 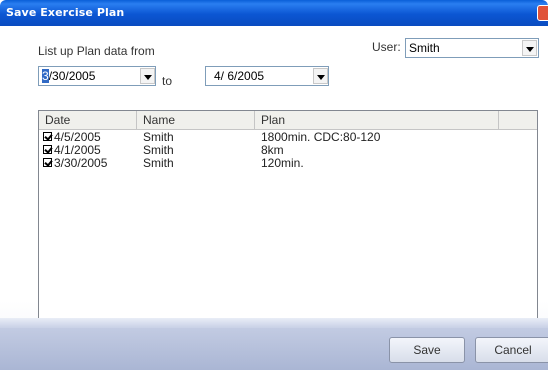 What do you see at coordinates (511, 350) in the screenshot?
I see `cancel-button: Cancel` at bounding box center [511, 350].